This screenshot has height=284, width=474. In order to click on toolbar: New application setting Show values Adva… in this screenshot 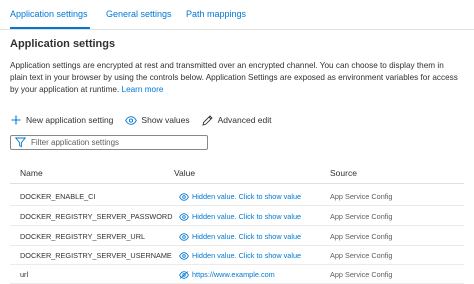, I will do `click(147, 120)`.